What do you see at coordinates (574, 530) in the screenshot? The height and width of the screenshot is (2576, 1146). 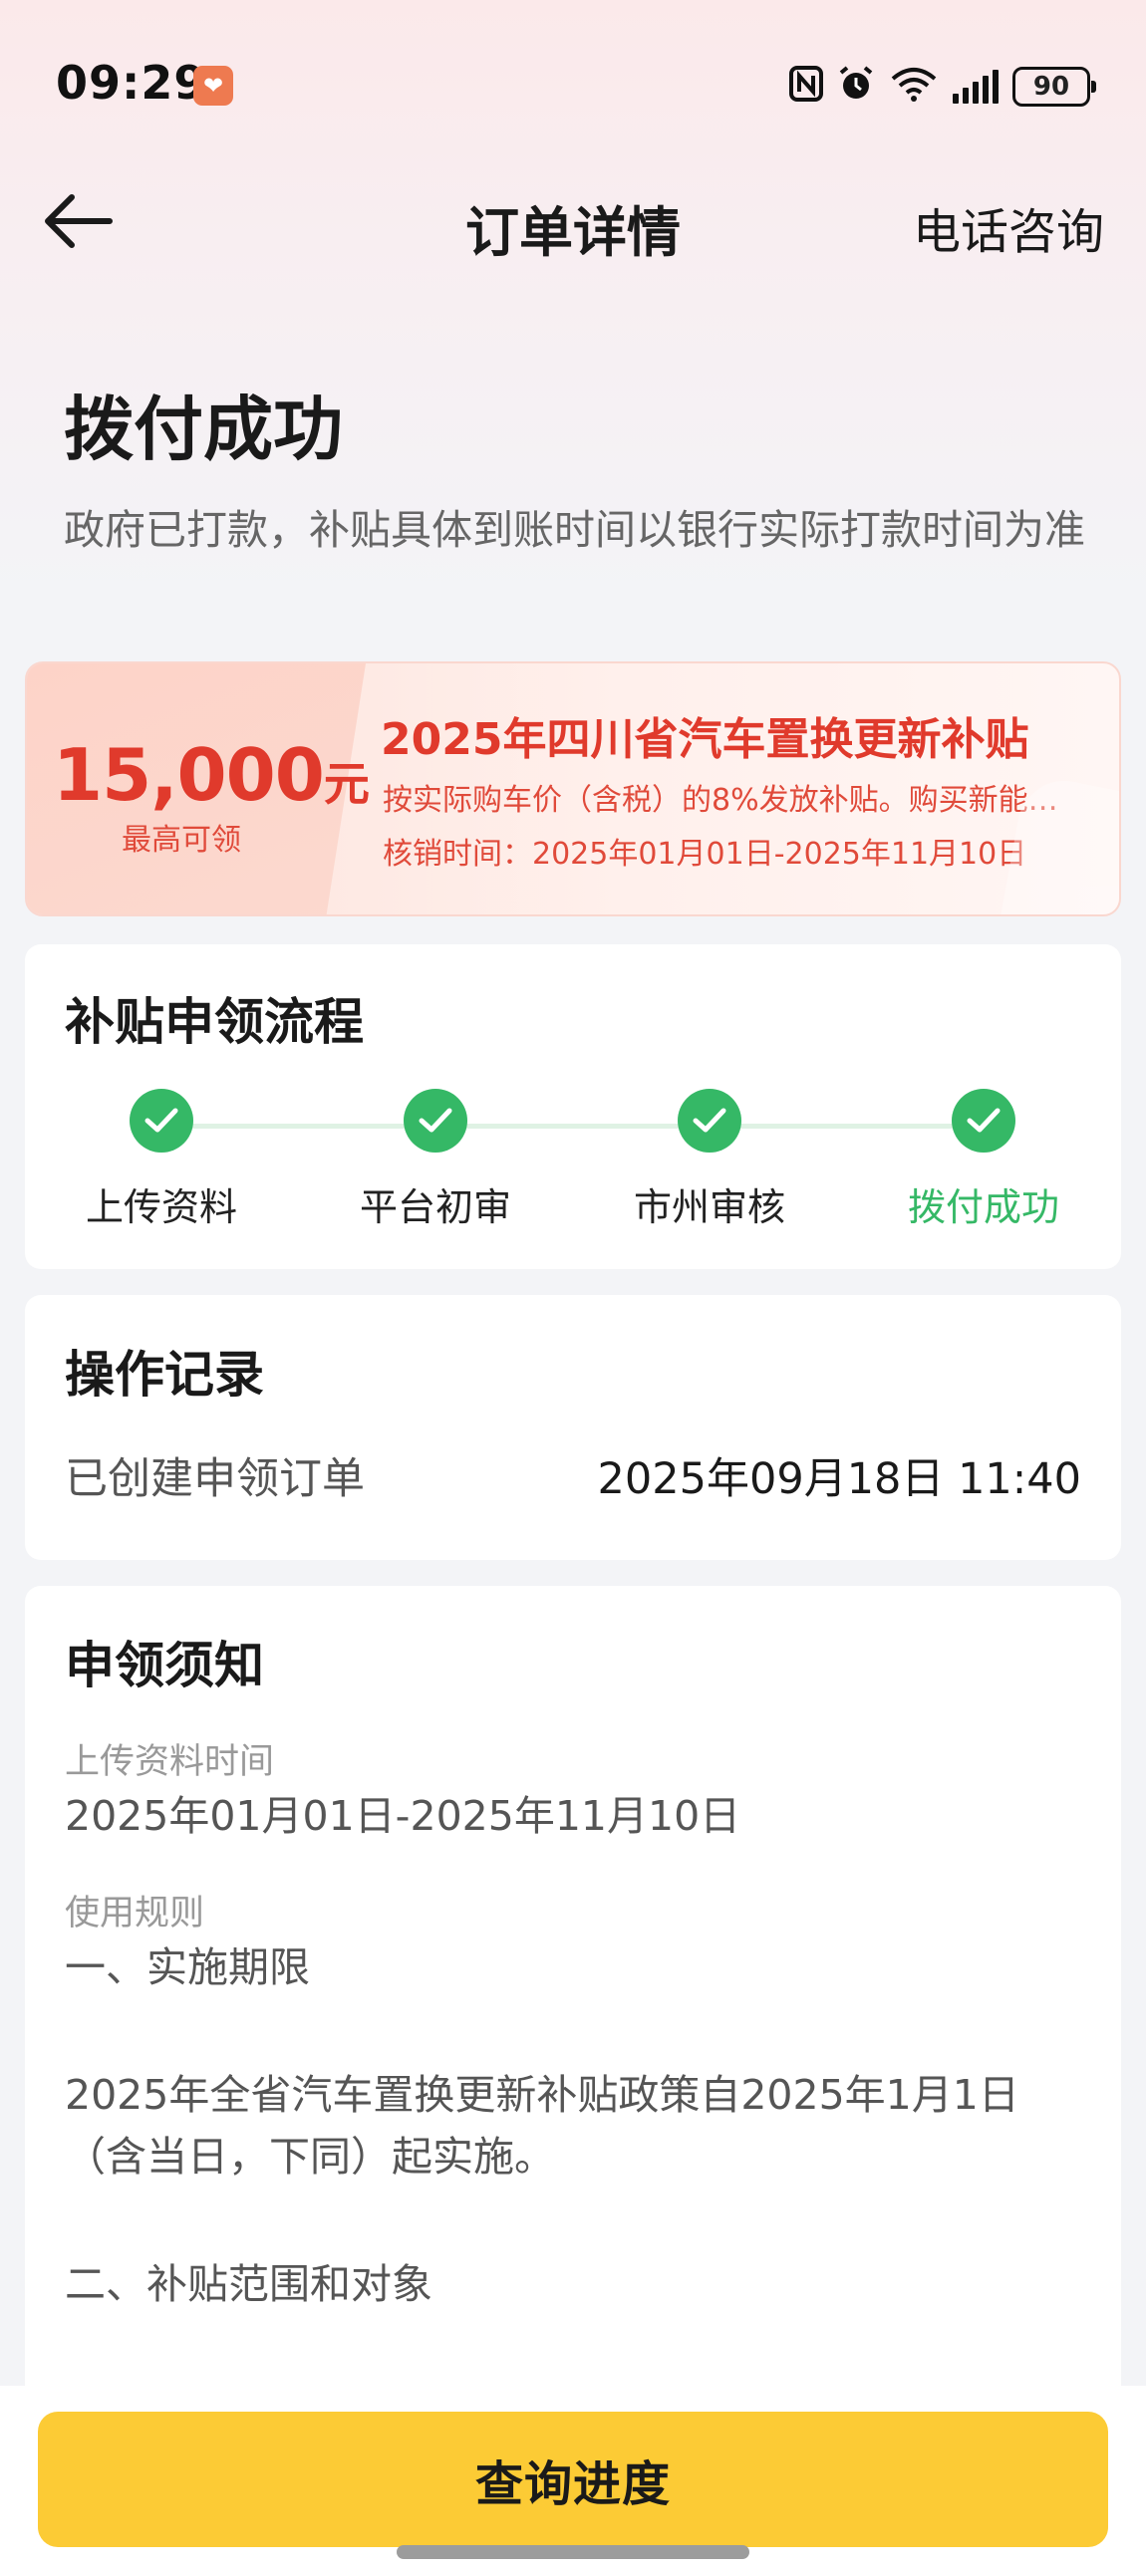 I see `order-status-description: 政府已打款，补贴具体到账时间以银行实际打款时间为准` at bounding box center [574, 530].